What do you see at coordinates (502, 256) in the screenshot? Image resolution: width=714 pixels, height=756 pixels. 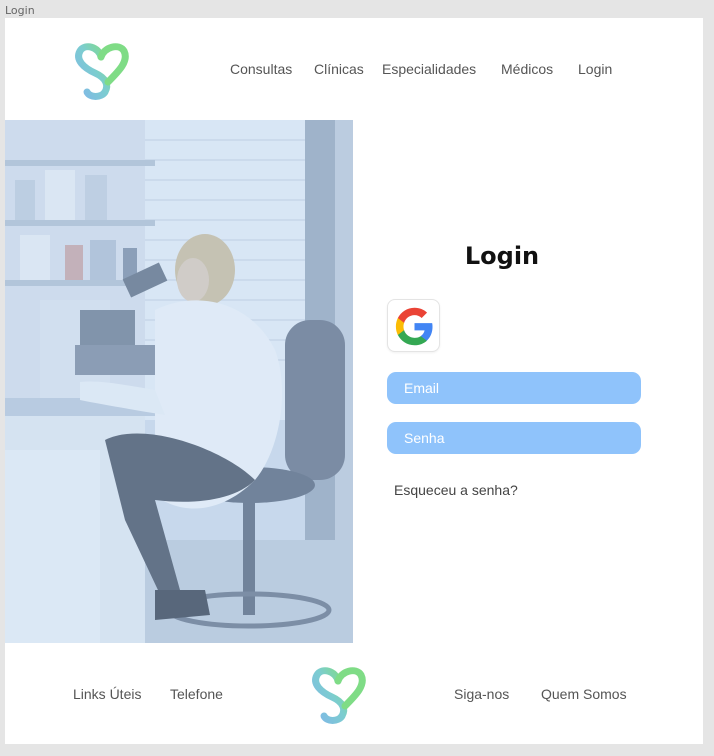 I see `login-title: Login` at bounding box center [502, 256].